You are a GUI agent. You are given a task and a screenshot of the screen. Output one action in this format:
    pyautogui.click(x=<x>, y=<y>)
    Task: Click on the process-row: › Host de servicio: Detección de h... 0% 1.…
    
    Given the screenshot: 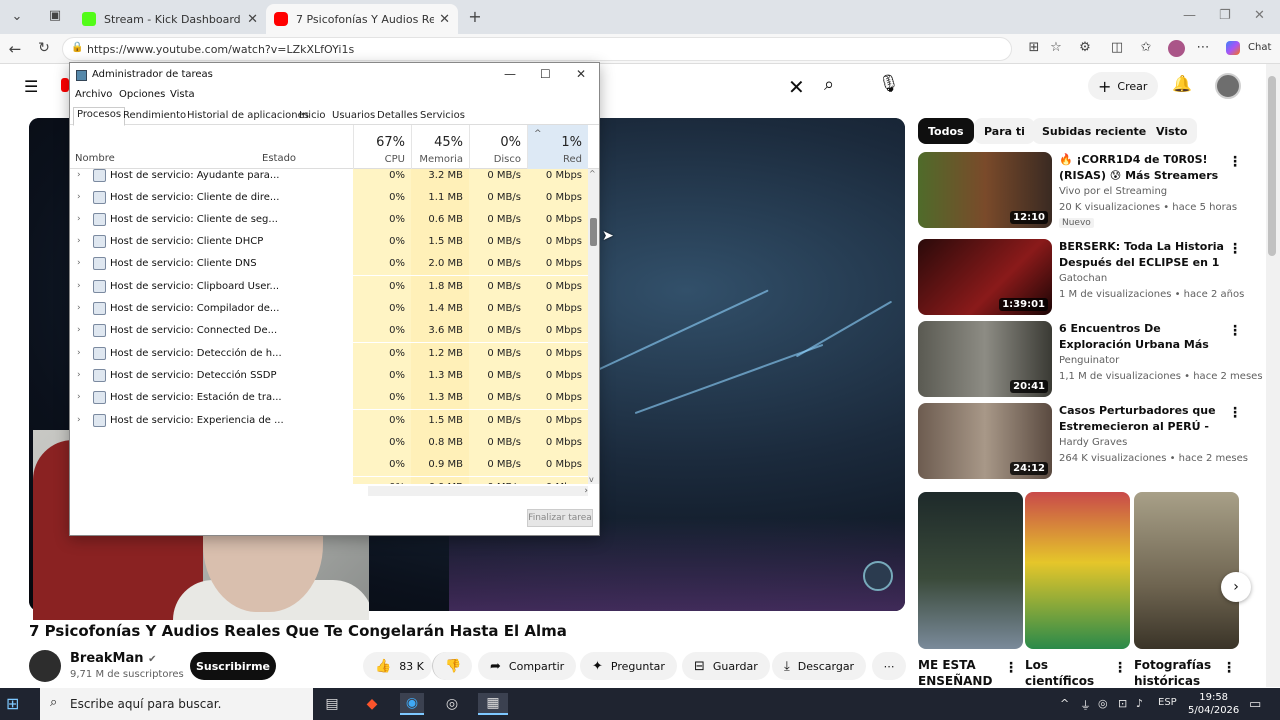 What is the action you would take?
    pyautogui.click(x=329, y=354)
    